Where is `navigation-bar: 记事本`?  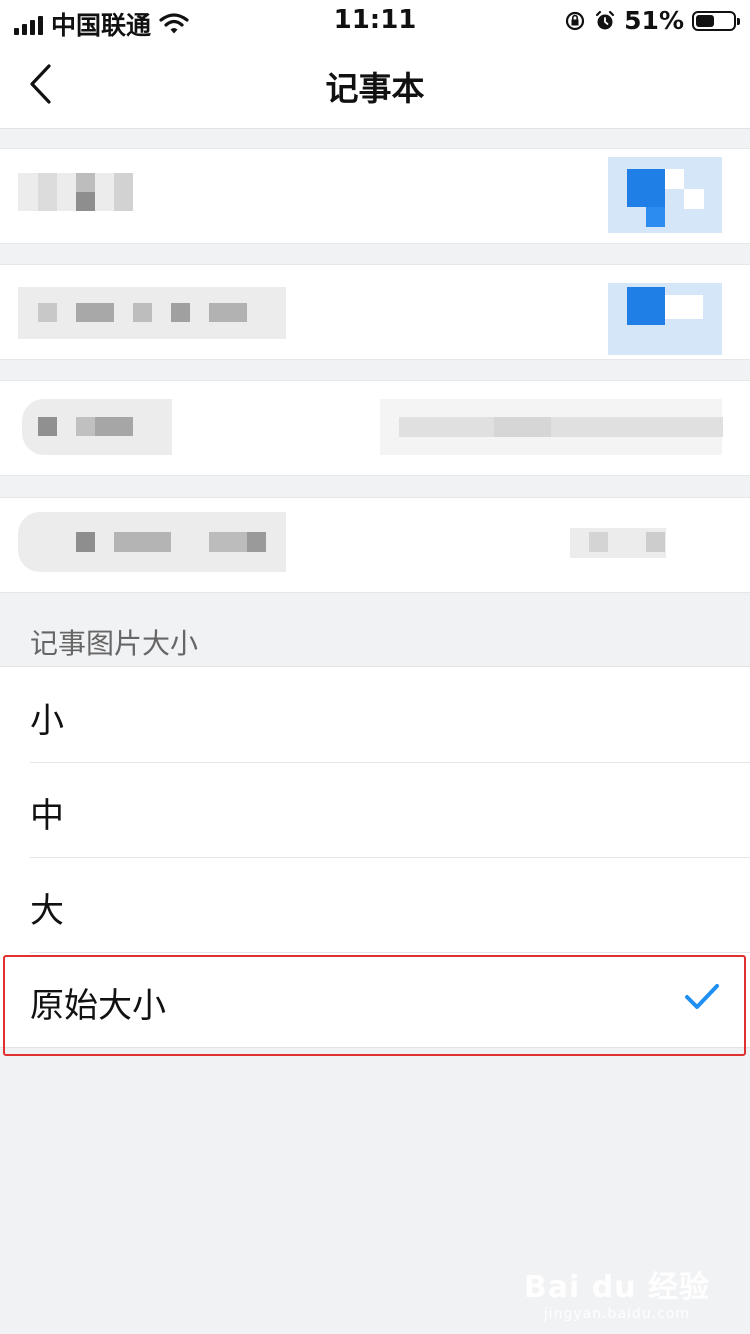 navigation-bar: 记事本 is located at coordinates (375, 84).